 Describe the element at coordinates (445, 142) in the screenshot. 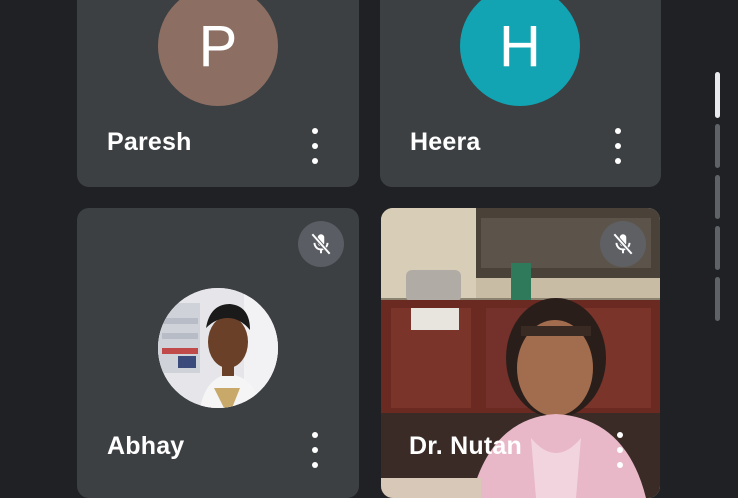

I see `participant-name: Heera` at that location.